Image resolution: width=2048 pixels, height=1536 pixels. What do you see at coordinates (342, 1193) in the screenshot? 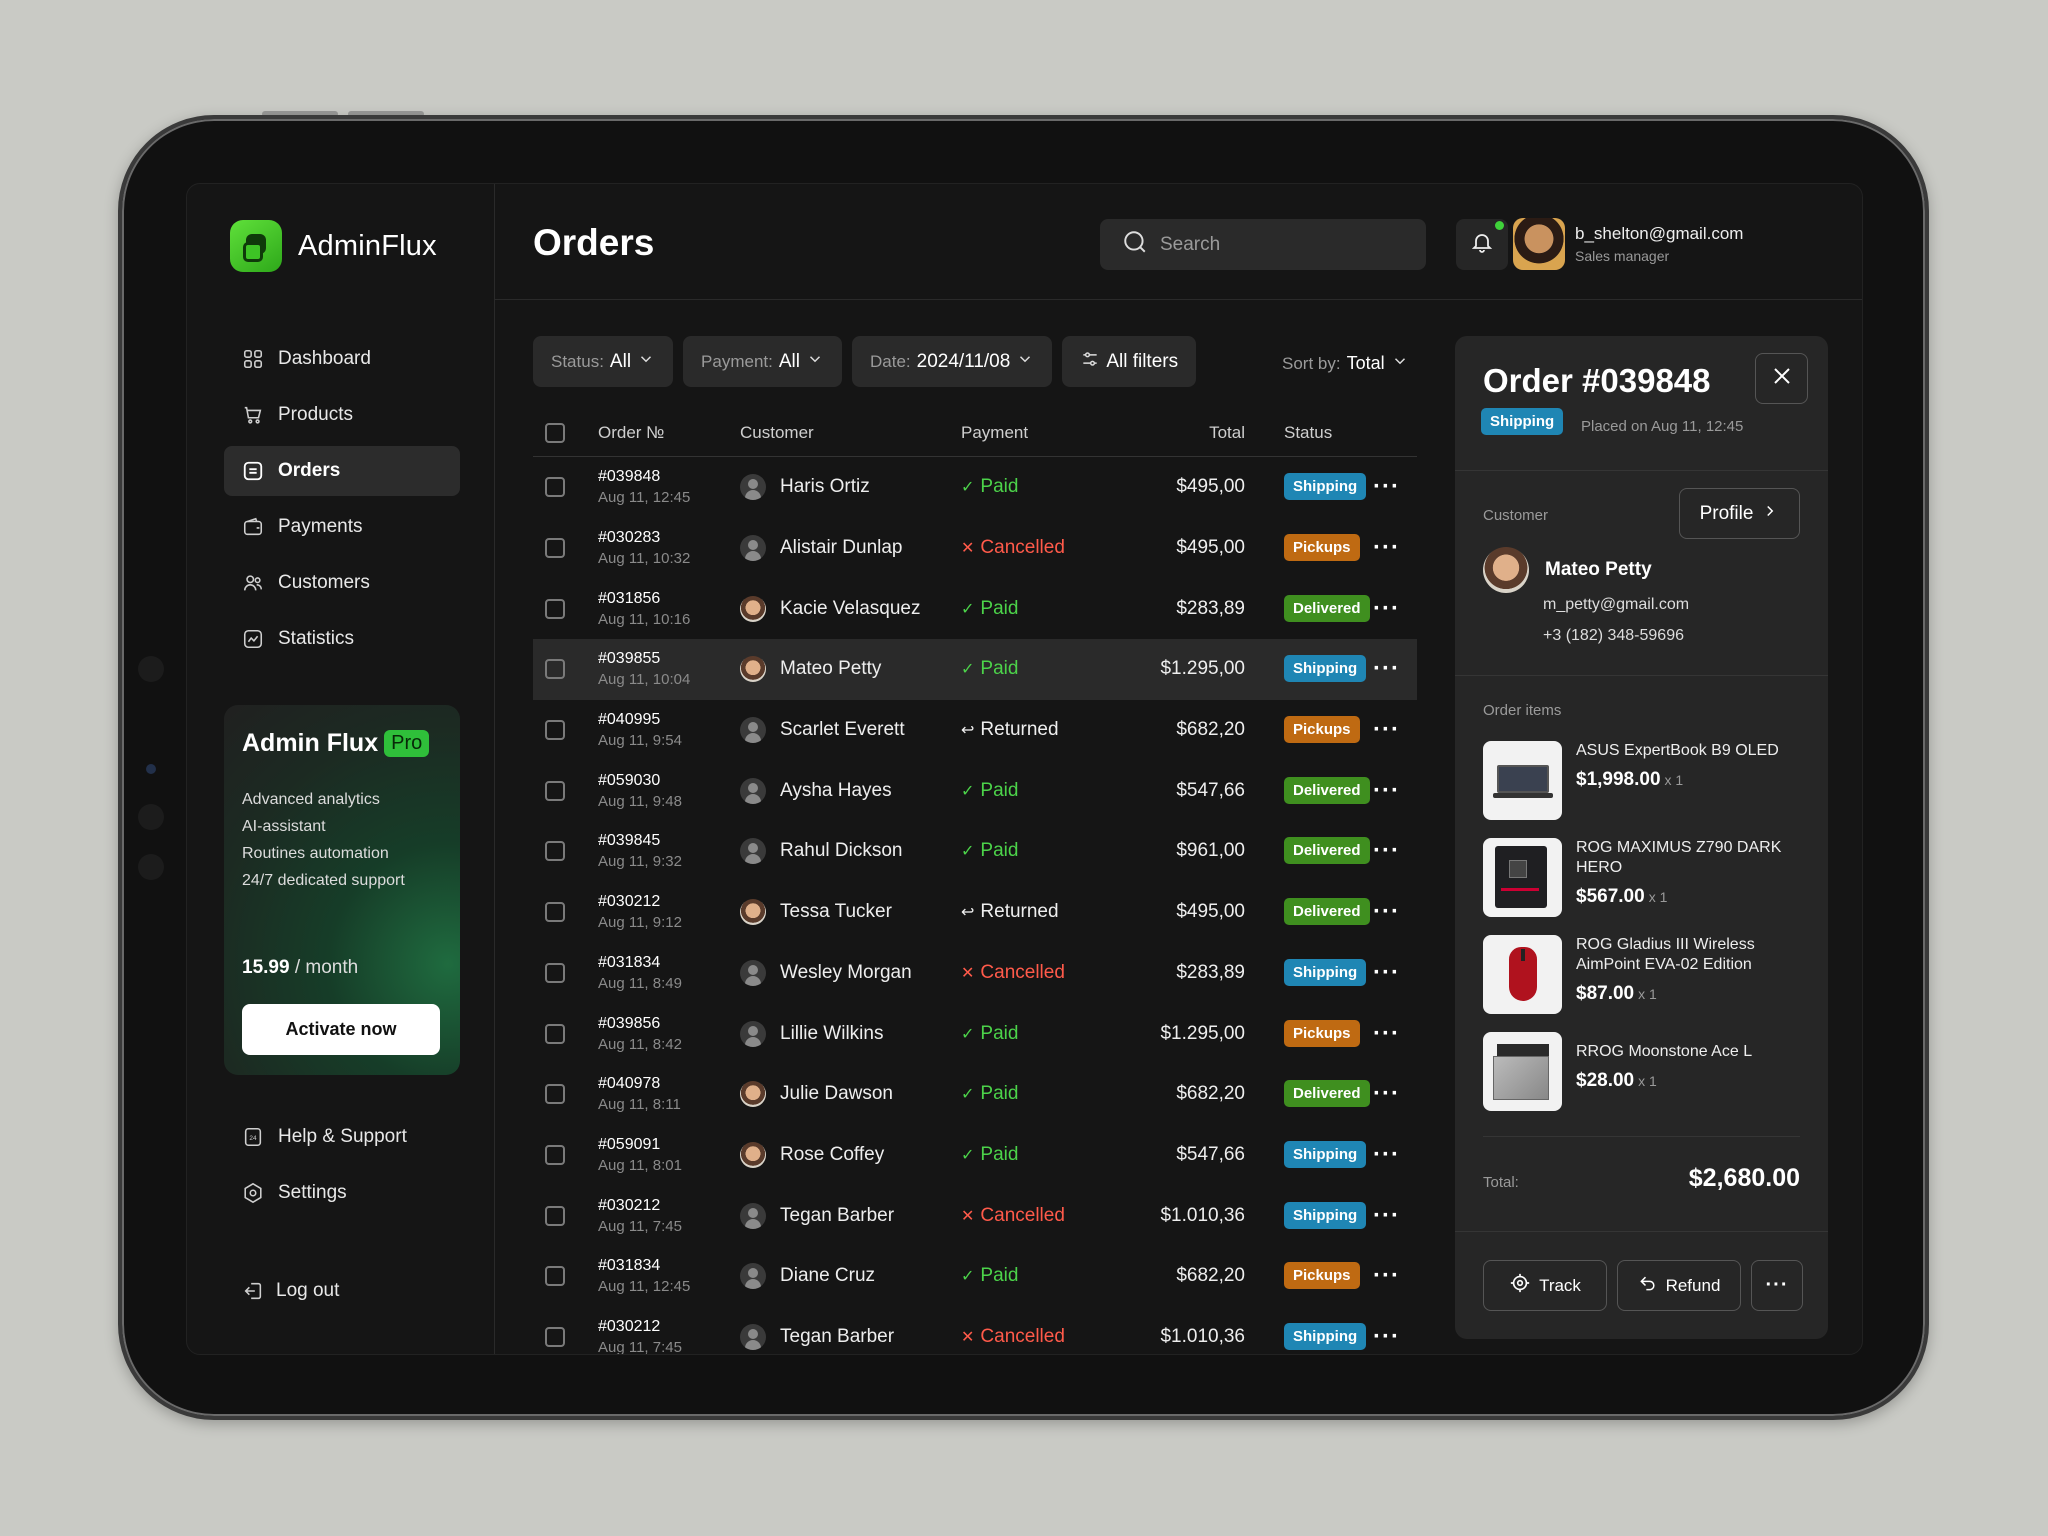
I see `sidebar-item-settings: Settings` at bounding box center [342, 1193].